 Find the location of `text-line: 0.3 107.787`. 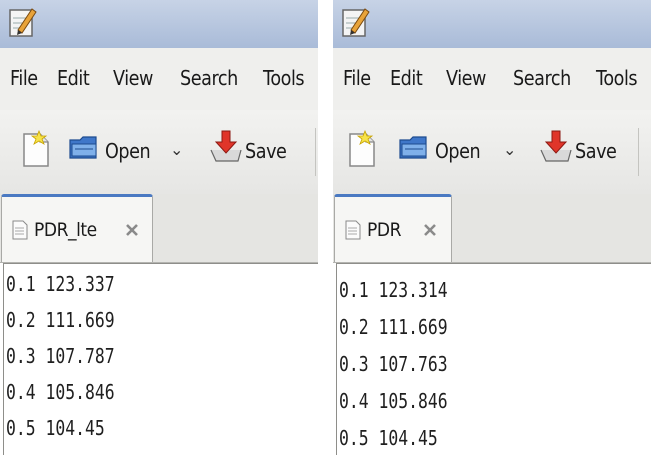

text-line: 0.3 107.787 is located at coordinates (60, 356).